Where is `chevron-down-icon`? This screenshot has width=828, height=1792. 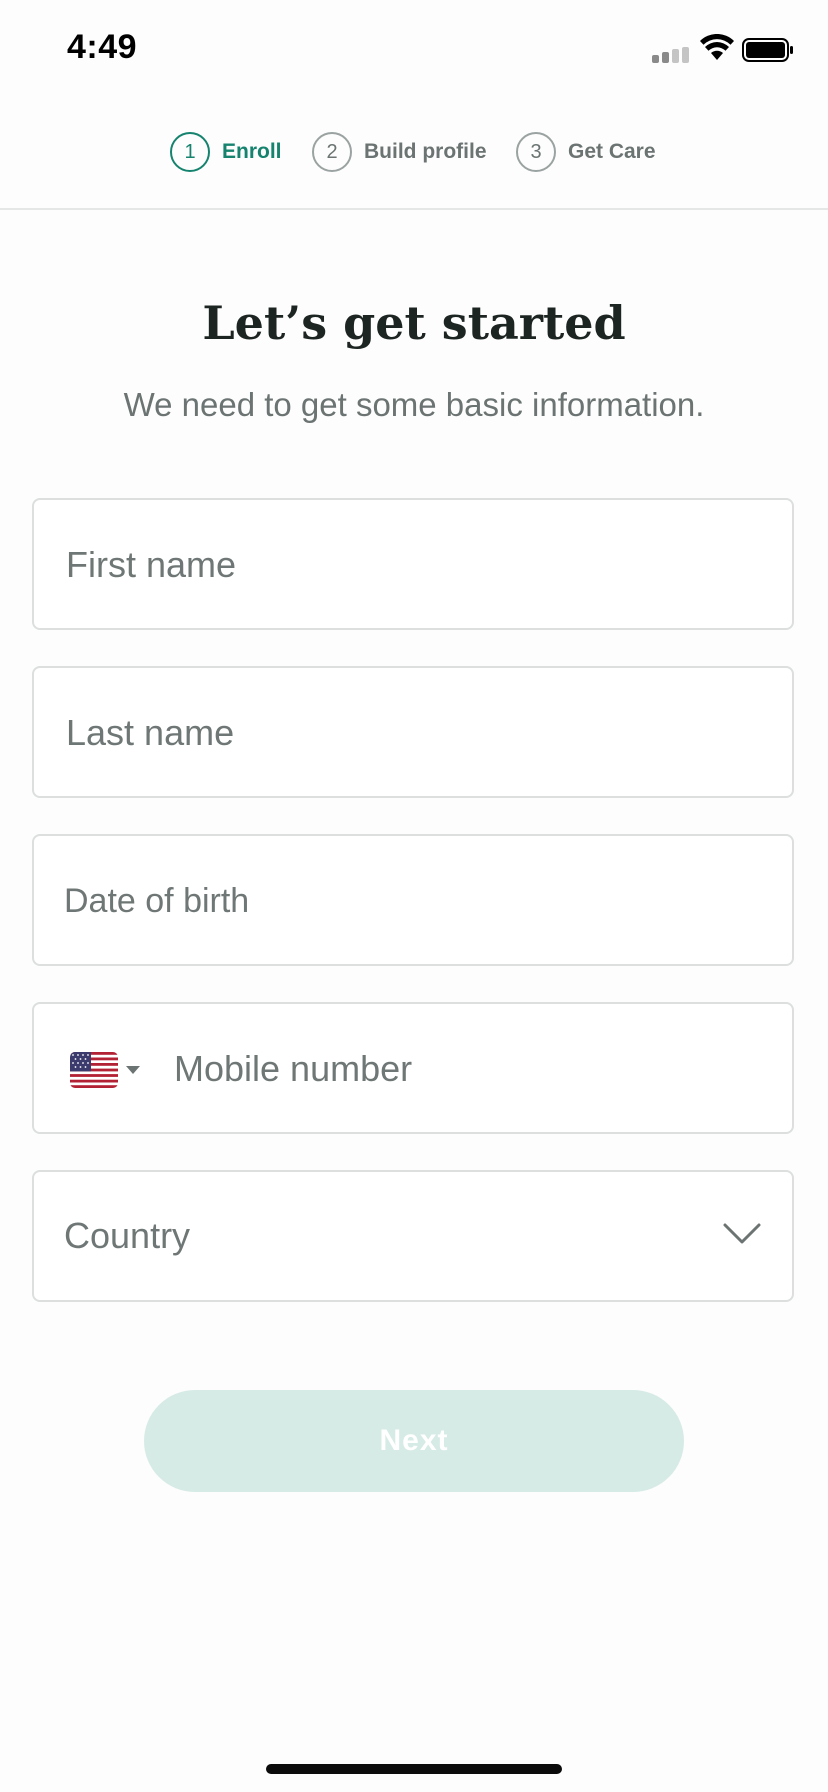 chevron-down-icon is located at coordinates (742, 1233).